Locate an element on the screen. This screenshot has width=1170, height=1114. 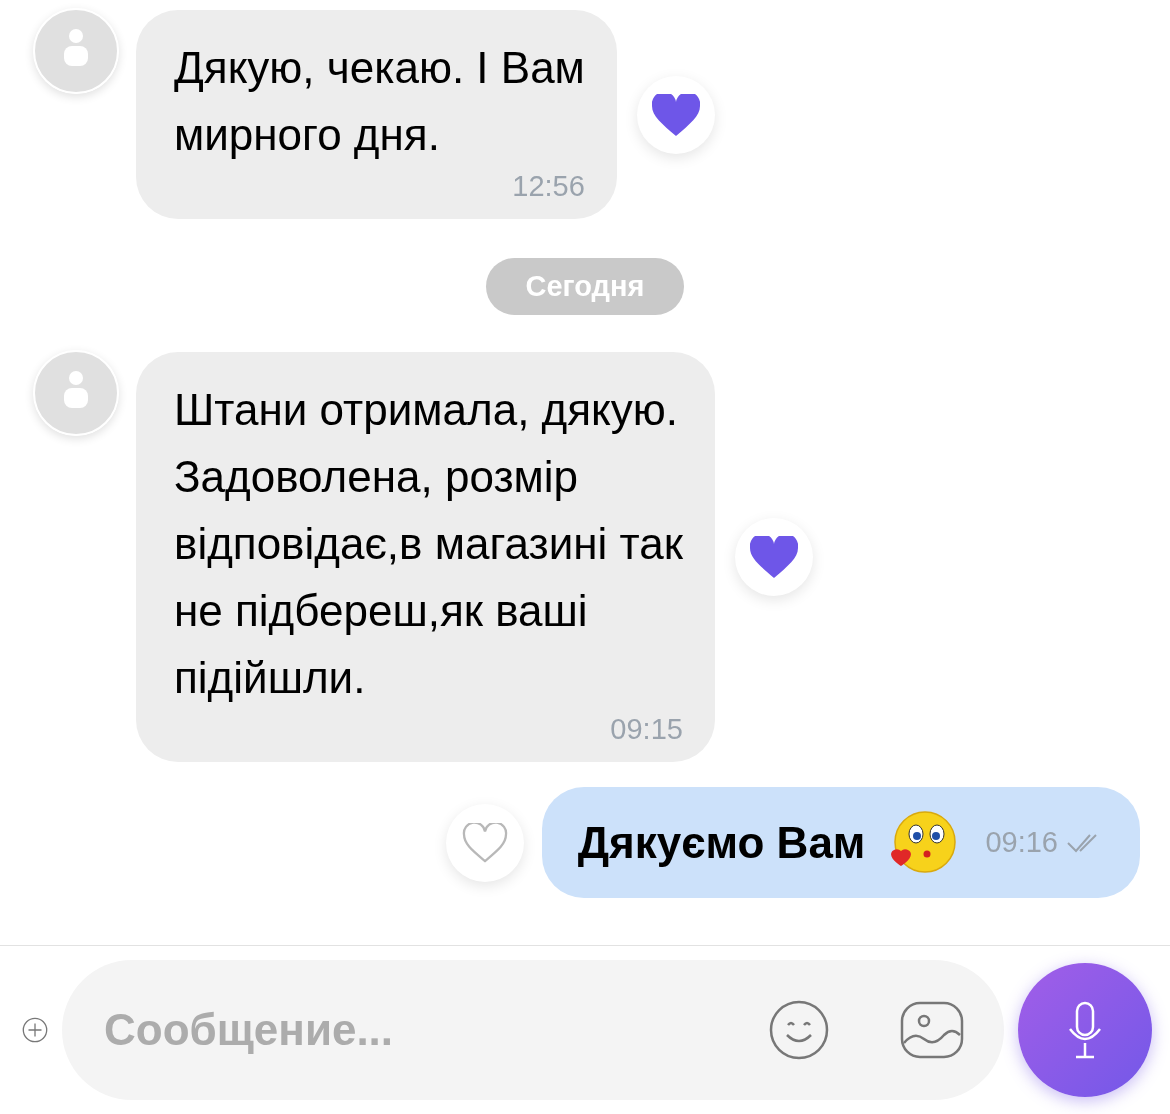
message-text: Дякую, чекаю. І Вам мирного дня. is located at coordinates (379, 101).